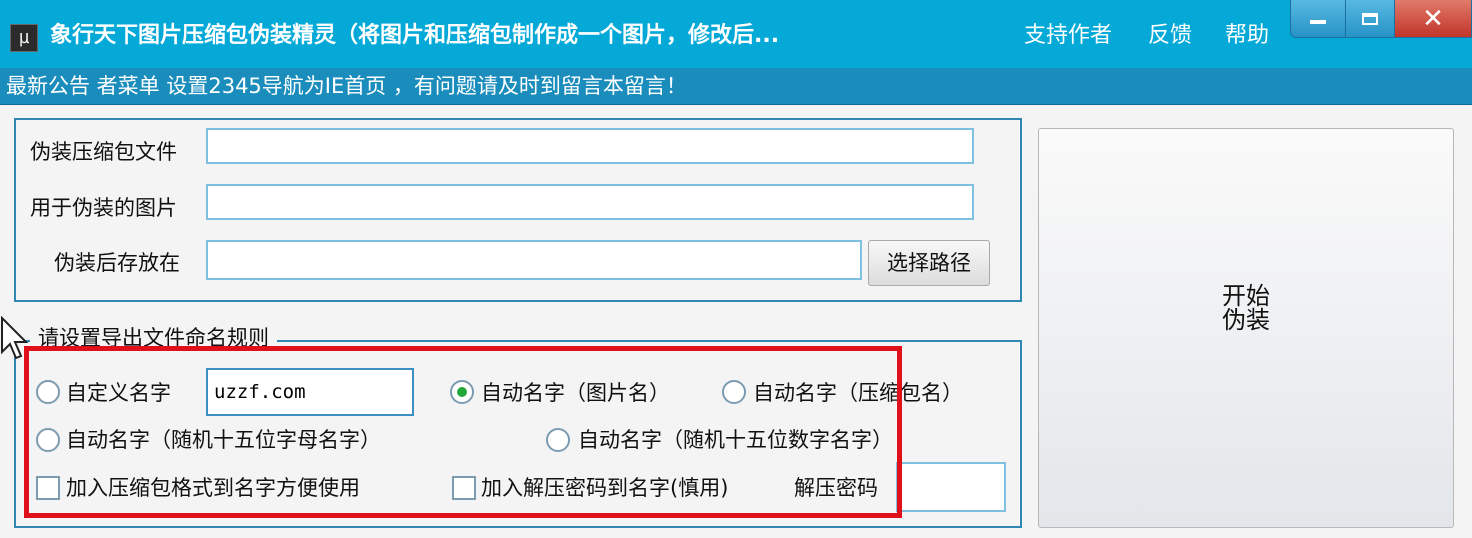  I want to click on add-password-checkbox, so click(464, 488).